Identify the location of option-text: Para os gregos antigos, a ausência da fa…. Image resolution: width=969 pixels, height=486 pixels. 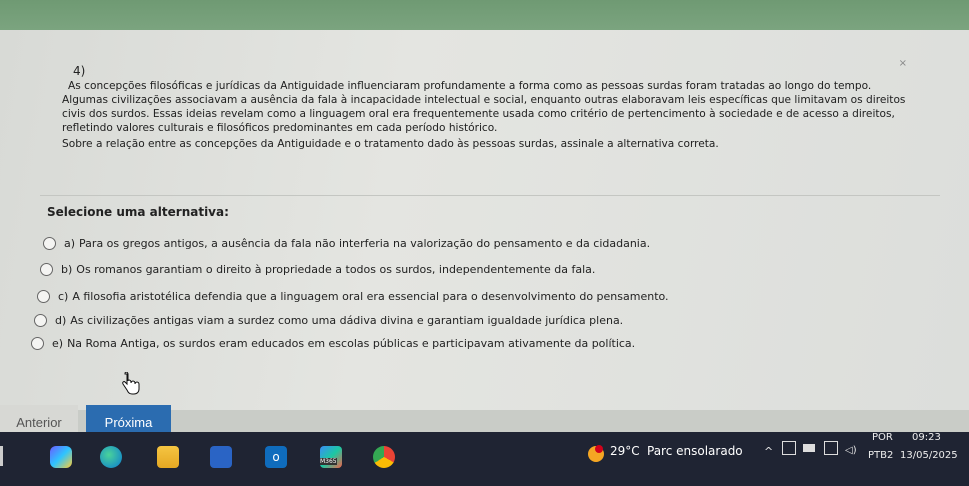
(365, 243).